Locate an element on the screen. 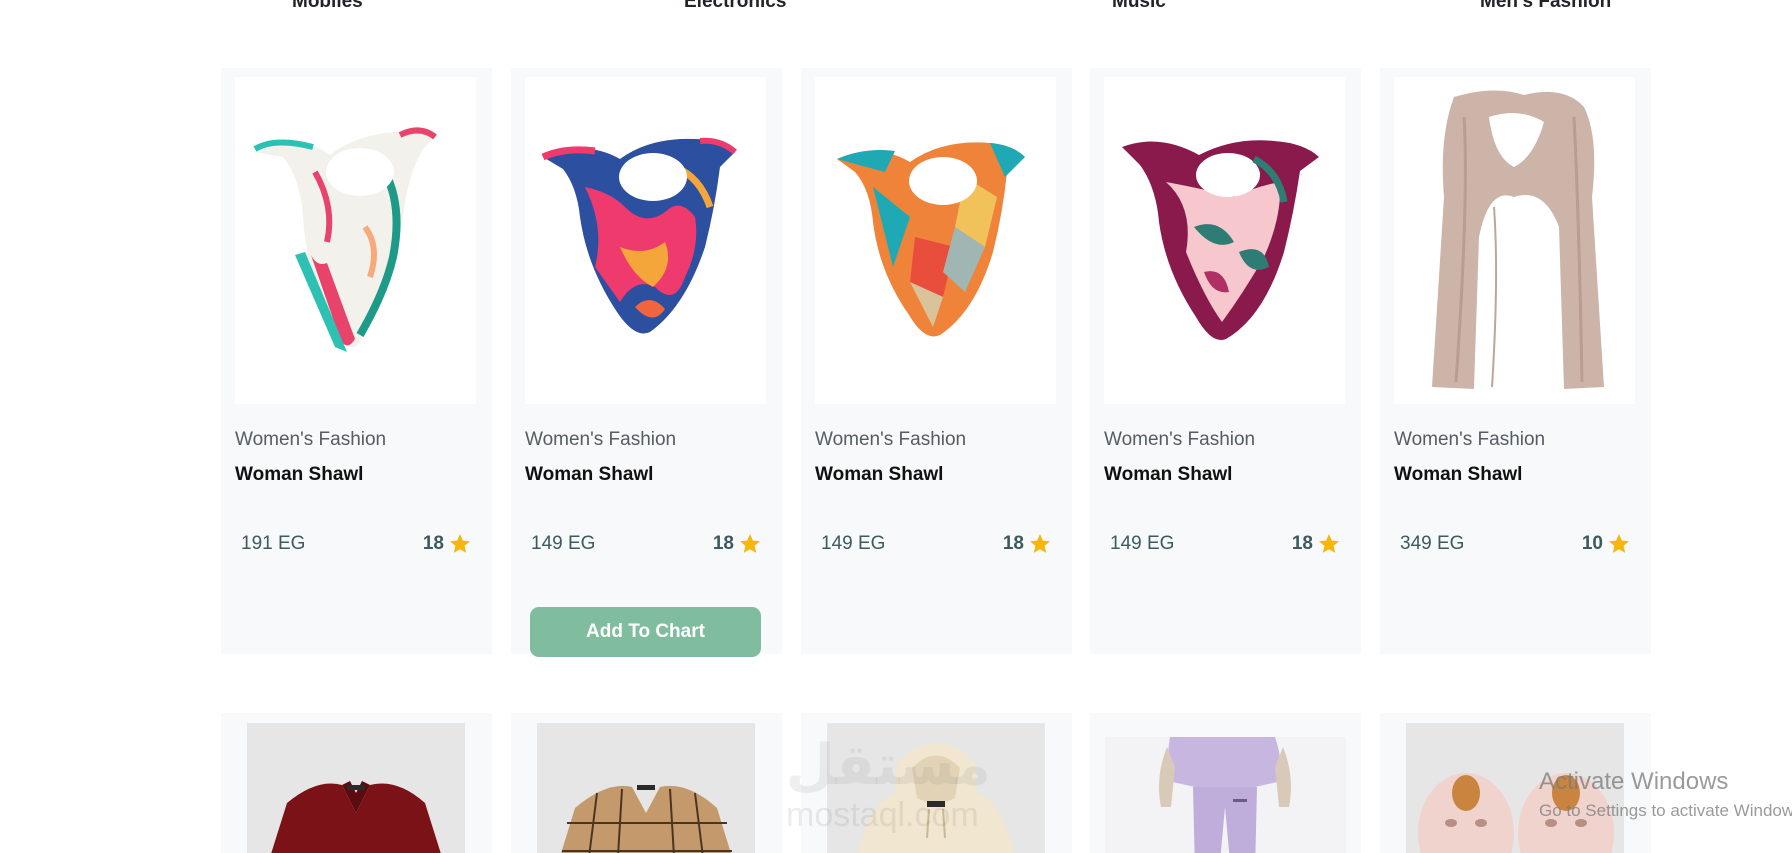 This screenshot has height=853, width=1792. product-price: 191 EG is located at coordinates (273, 543).